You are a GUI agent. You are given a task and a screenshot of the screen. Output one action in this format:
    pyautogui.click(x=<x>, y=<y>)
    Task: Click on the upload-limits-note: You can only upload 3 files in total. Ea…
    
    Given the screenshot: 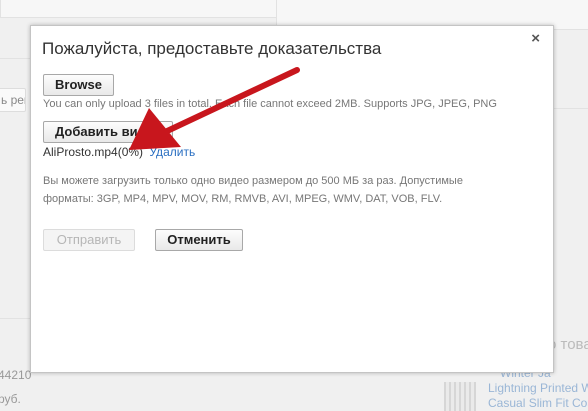 What is the action you would take?
    pyautogui.click(x=270, y=104)
    